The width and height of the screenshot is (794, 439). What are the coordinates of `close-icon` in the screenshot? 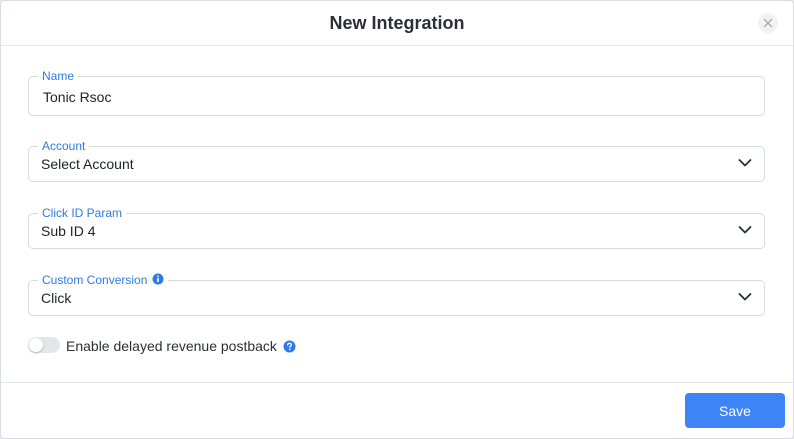 It's located at (768, 23).